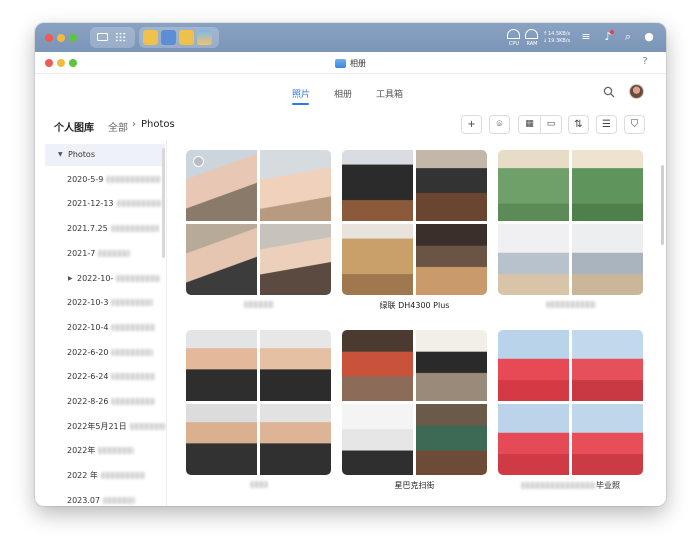 This screenshot has height=551, width=700. I want to click on tab-photos: 照片, so click(301, 93).